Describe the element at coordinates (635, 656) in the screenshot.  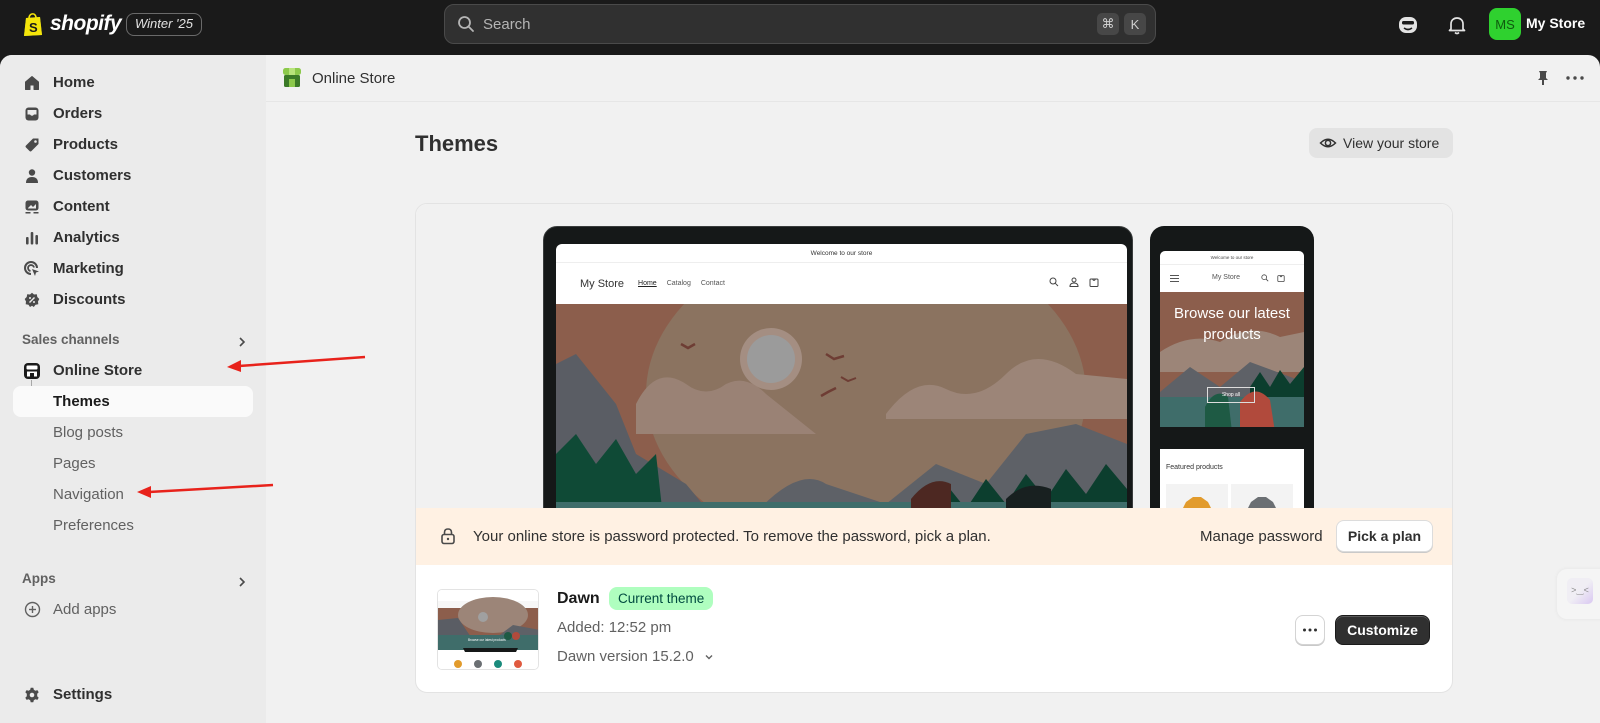
I see `theme-version-dropdown: Dawn version 15.2.0` at that location.